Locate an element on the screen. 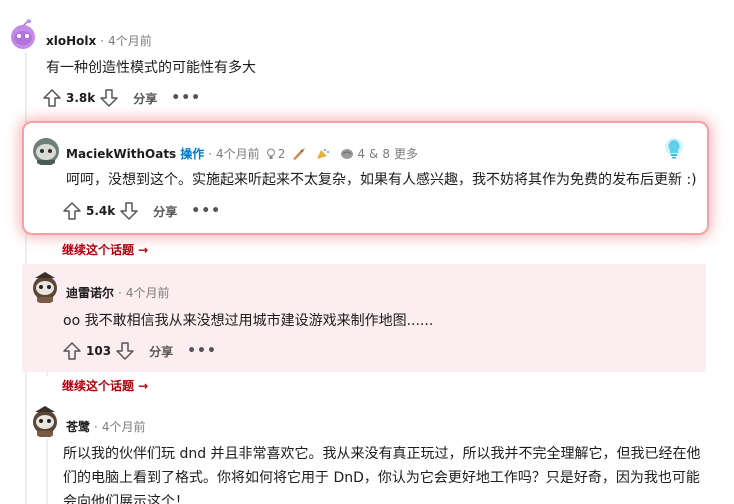 The height and width of the screenshot is (504, 734). award-party is located at coordinates (324, 154).